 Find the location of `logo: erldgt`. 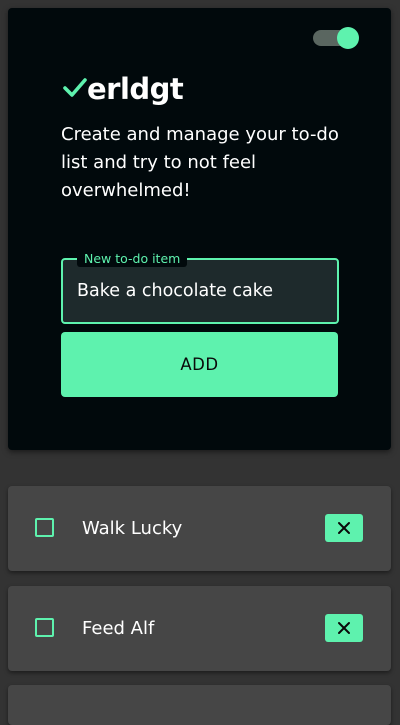

logo: erldgt is located at coordinates (123, 88).